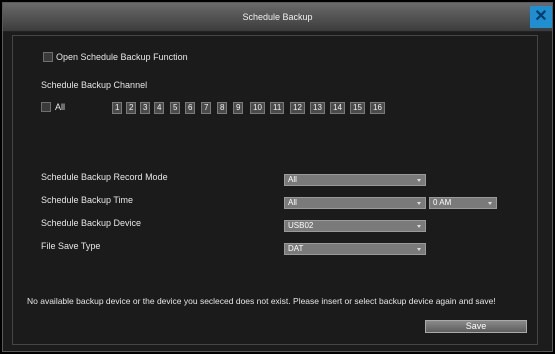  What do you see at coordinates (337, 108) in the screenshot?
I see `channel-button-14: 14` at bounding box center [337, 108].